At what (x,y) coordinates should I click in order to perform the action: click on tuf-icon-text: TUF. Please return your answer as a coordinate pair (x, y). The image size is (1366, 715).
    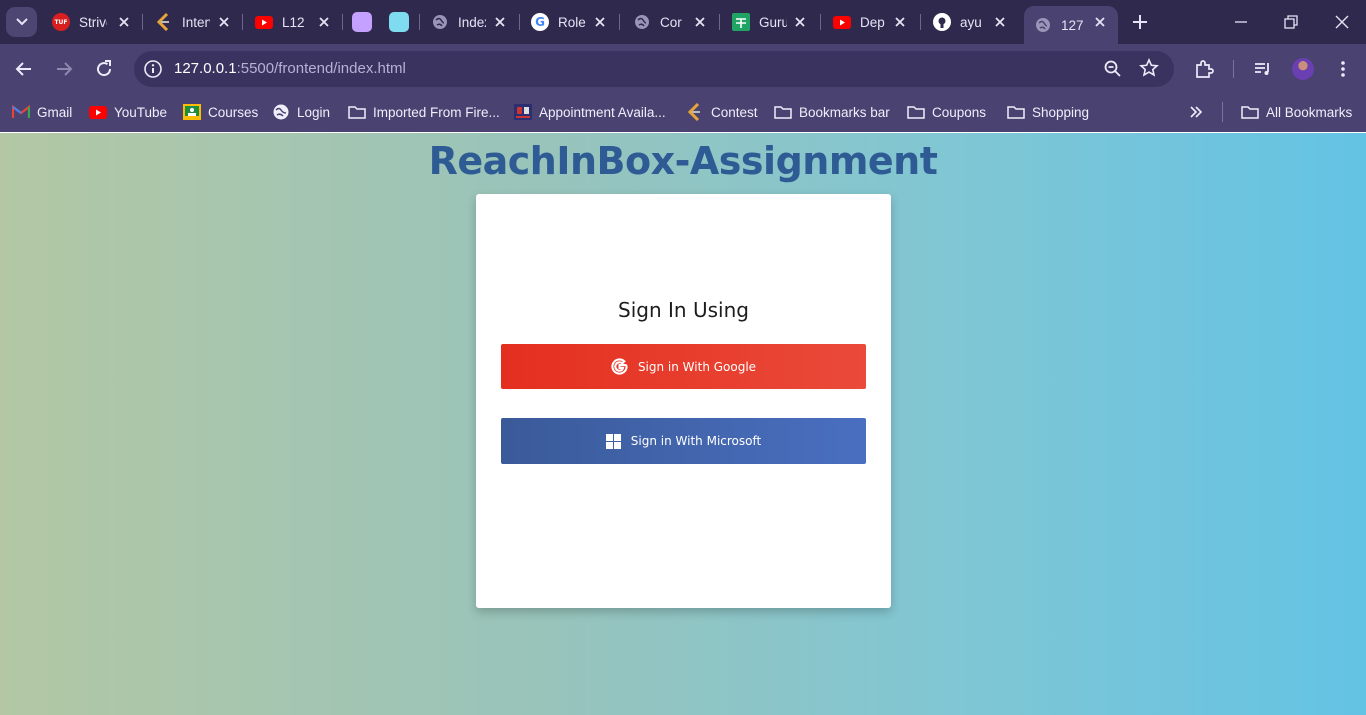
    Looking at the image, I should click on (61, 22).